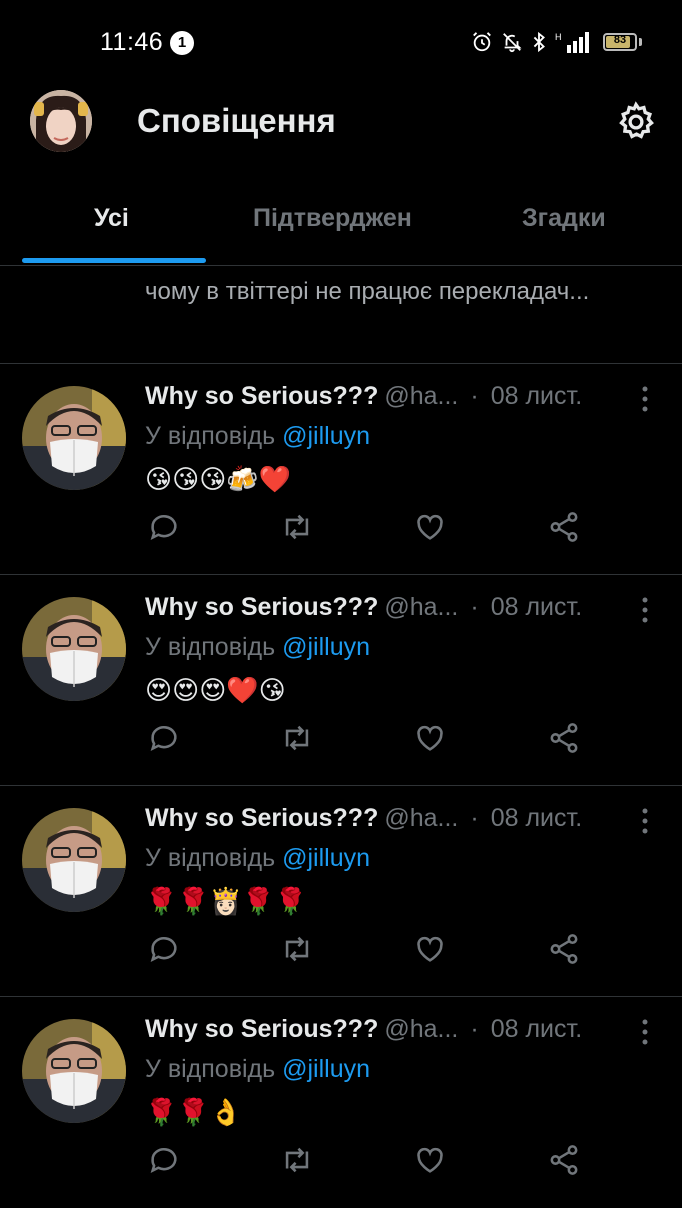 The image size is (682, 1208). Describe the element at coordinates (61, 121) in the screenshot. I see `profile-avatar` at that location.